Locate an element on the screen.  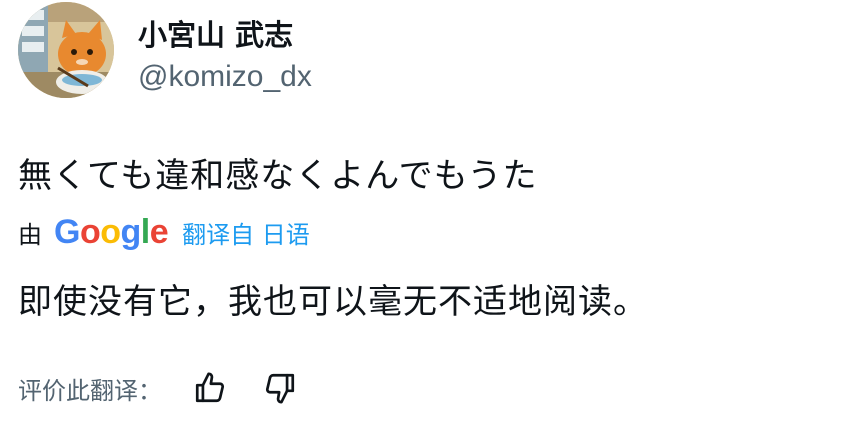
translation-by-label: 由 is located at coordinates (30, 234).